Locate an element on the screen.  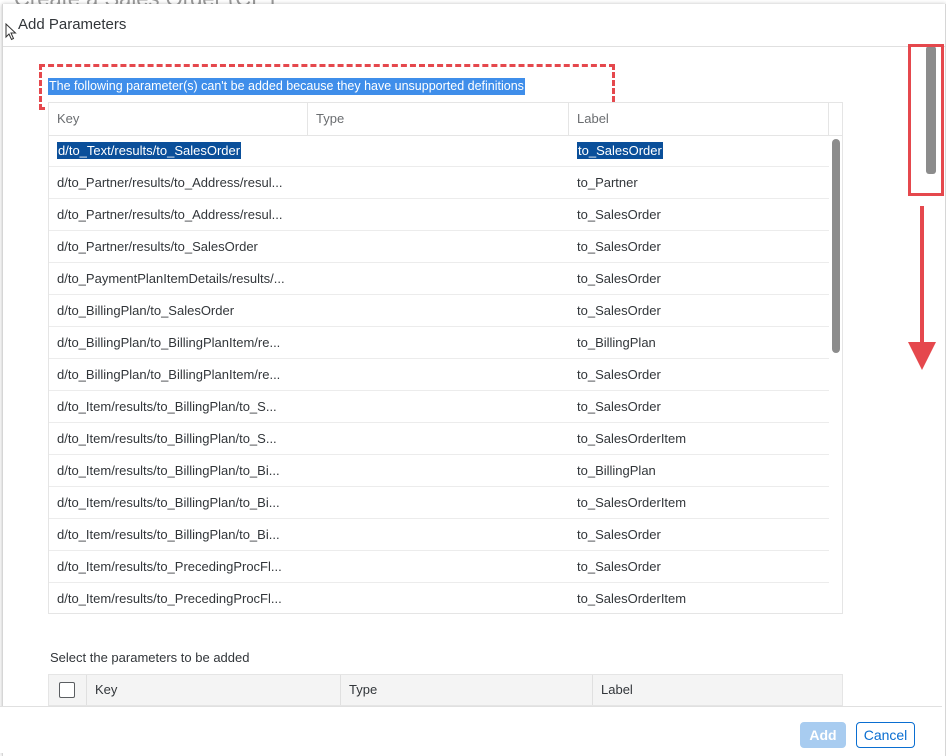
cell-label: to_Partner is located at coordinates (607, 182).